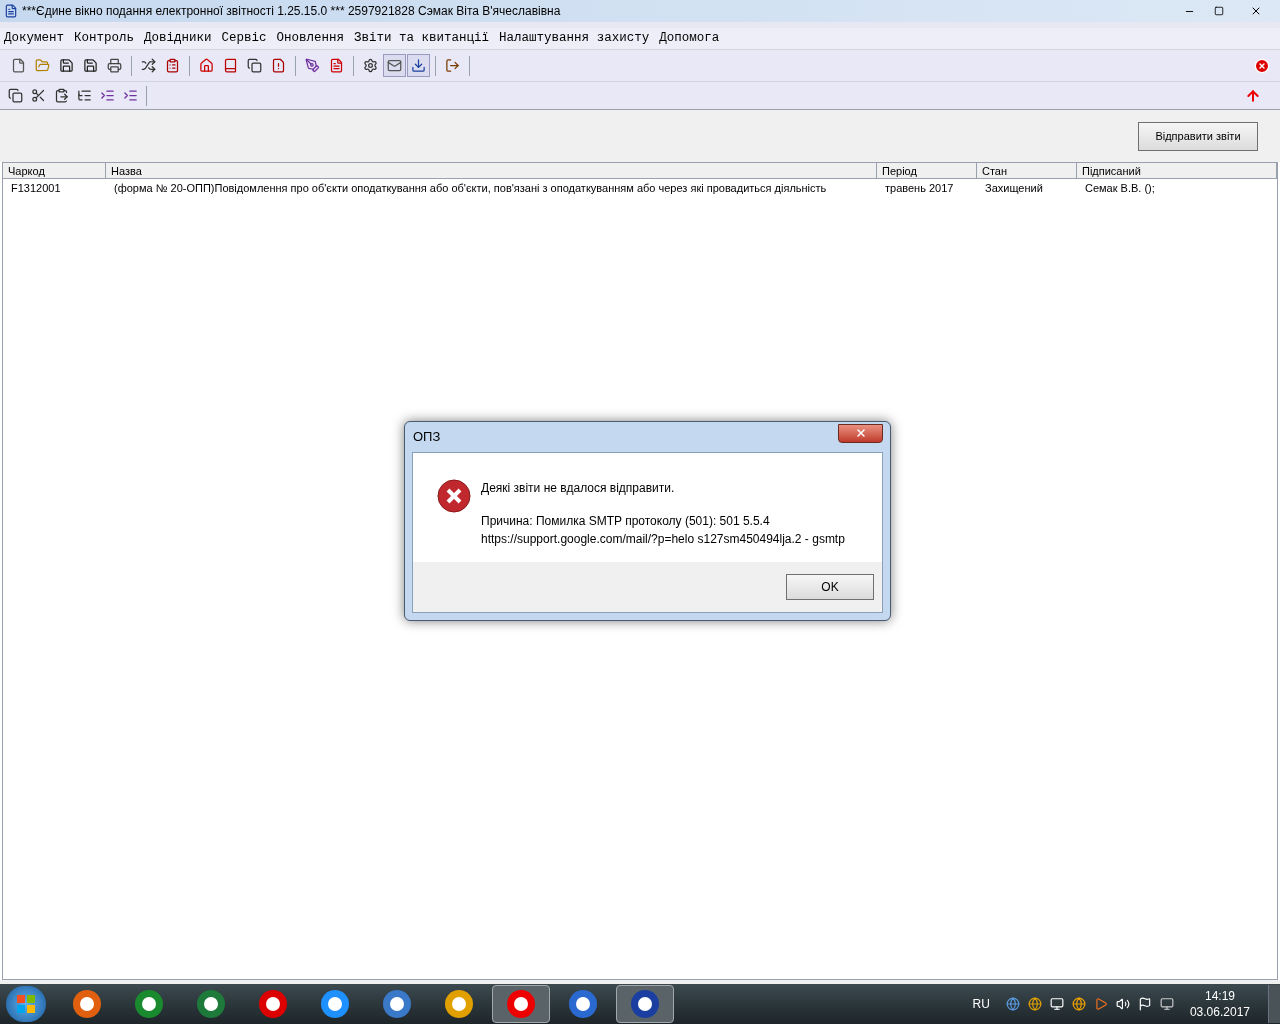 The height and width of the screenshot is (1024, 1280). Describe the element at coordinates (927, 170) in the screenshot. I see `column-header: Період` at that location.